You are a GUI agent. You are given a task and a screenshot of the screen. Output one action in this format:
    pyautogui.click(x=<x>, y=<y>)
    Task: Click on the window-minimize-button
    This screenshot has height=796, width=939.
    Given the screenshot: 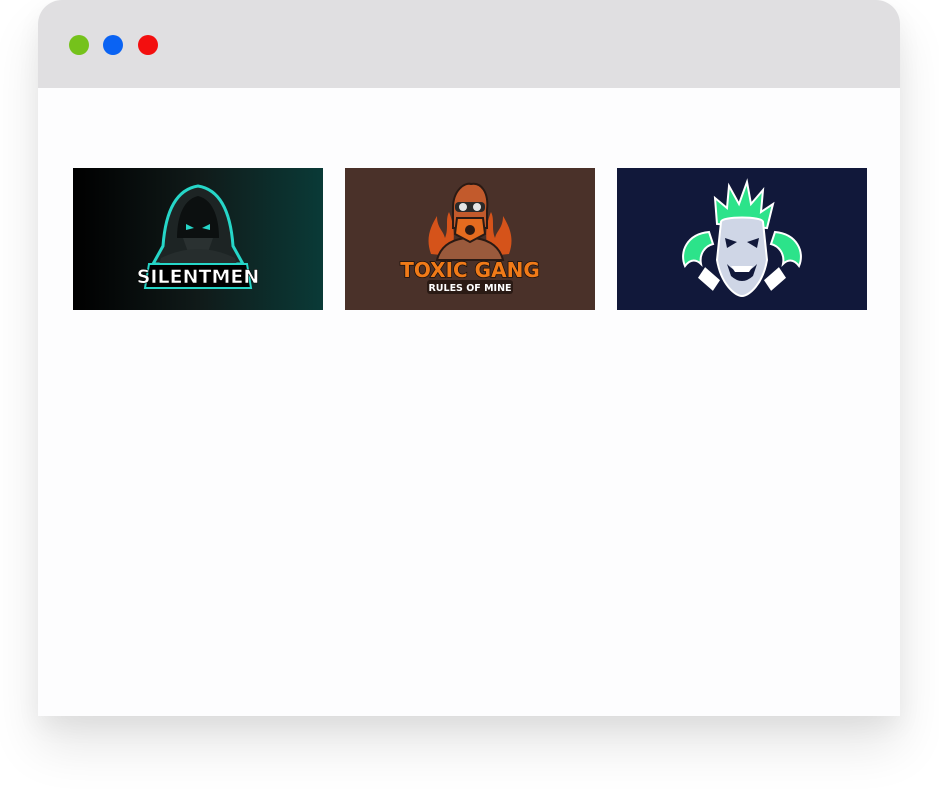 What is the action you would take?
    pyautogui.click(x=79, y=45)
    